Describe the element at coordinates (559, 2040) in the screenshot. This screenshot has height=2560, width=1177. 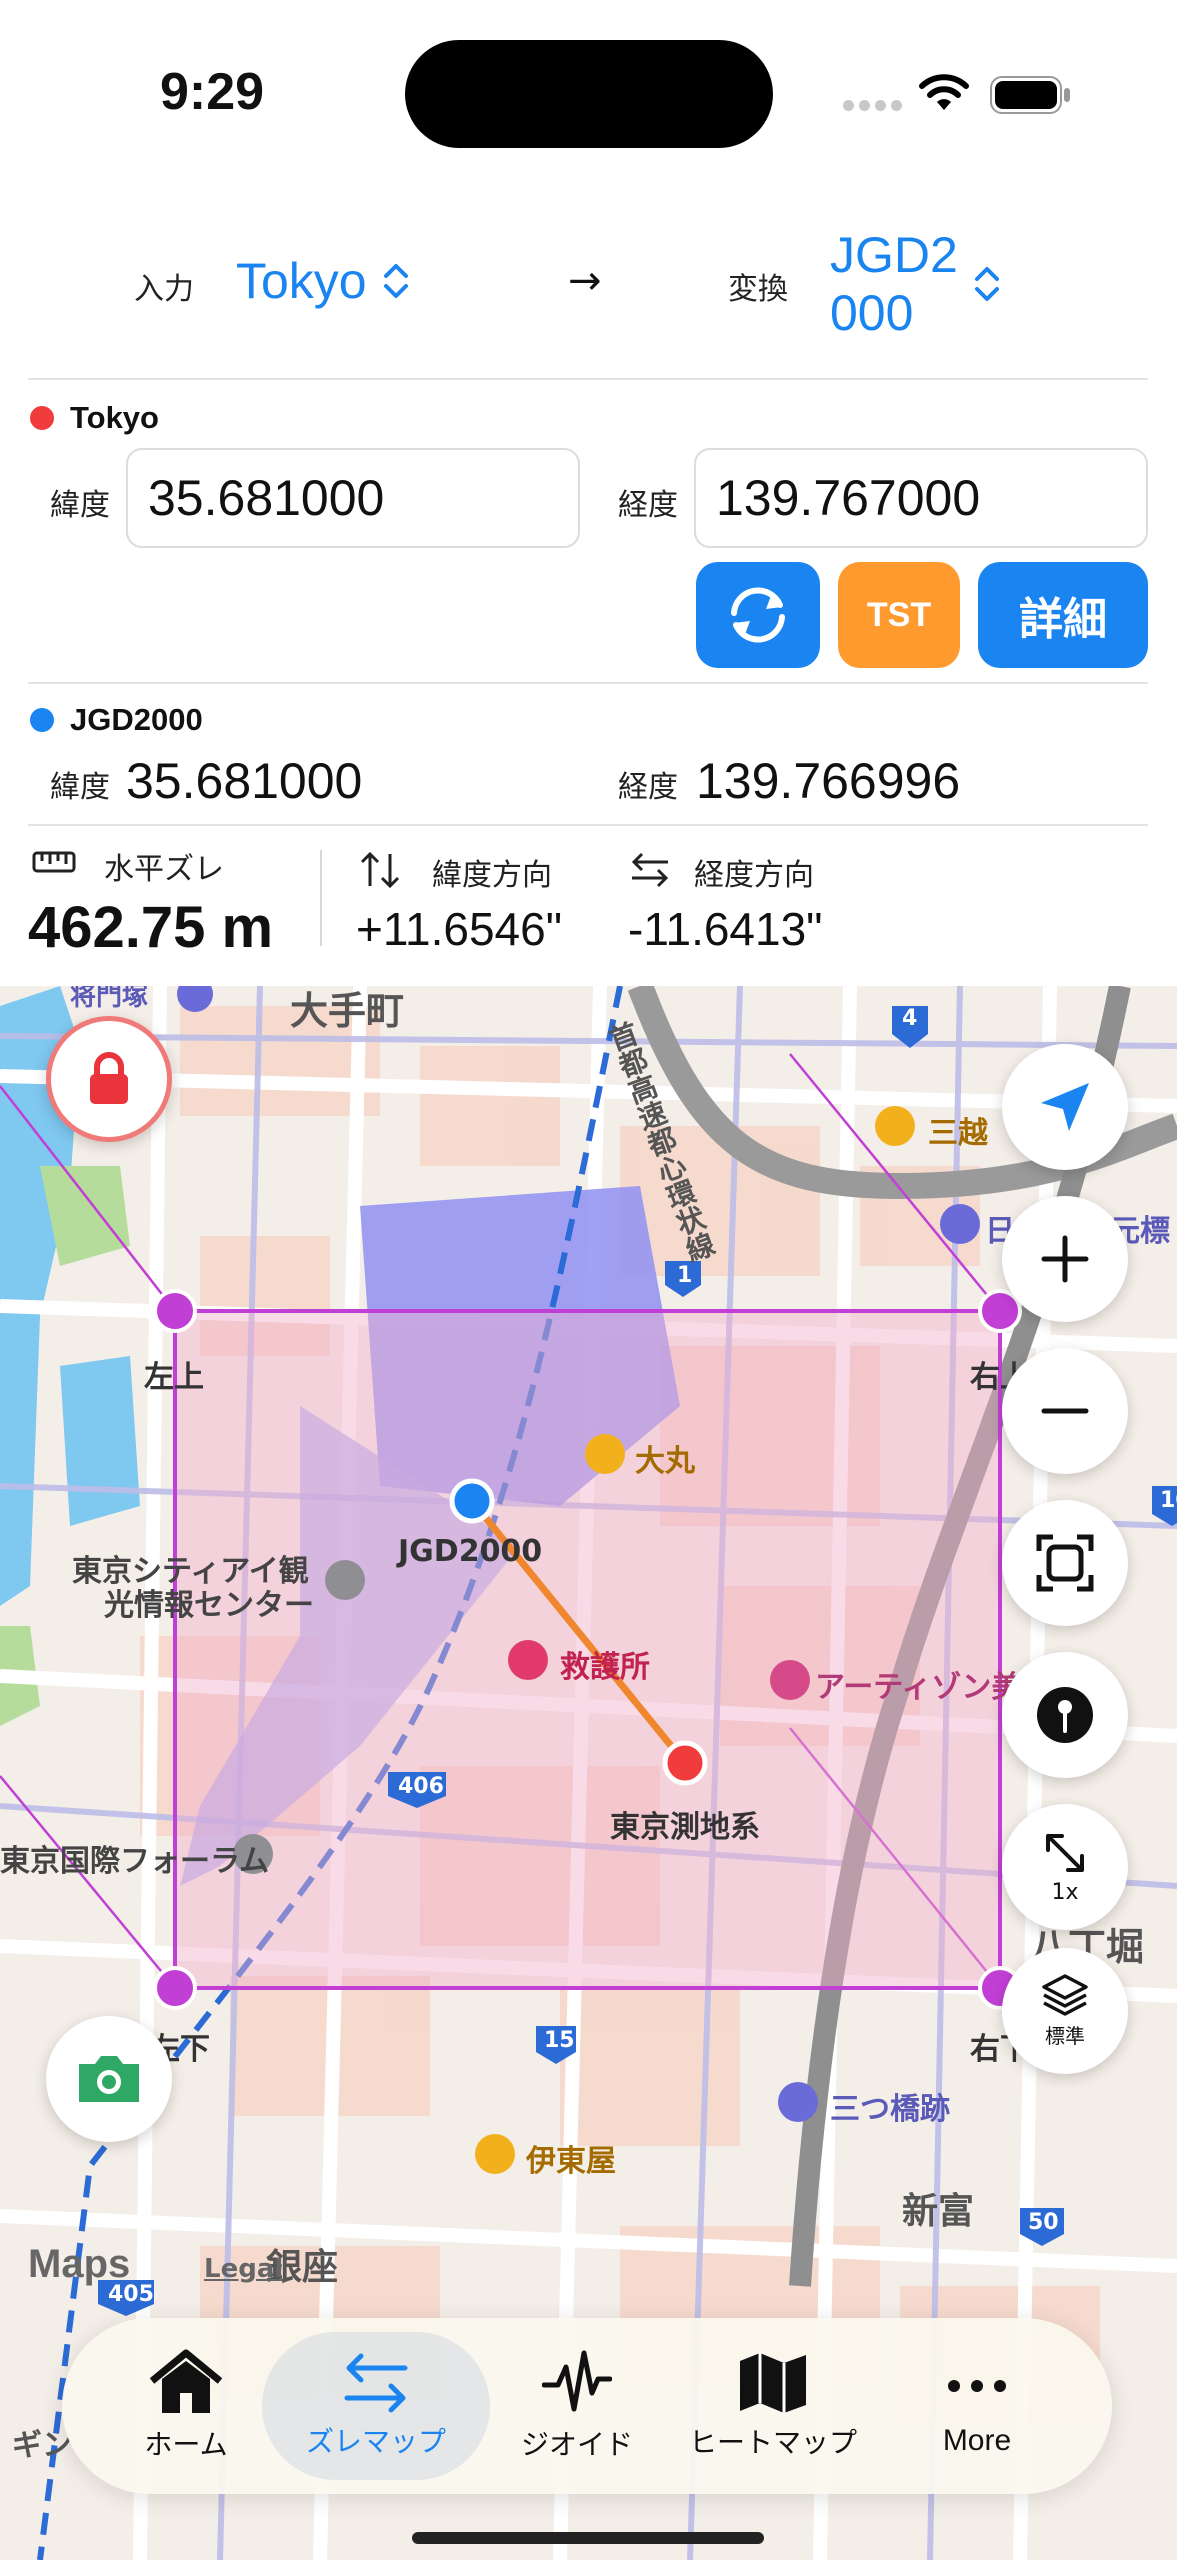
I see `route-badge: 15` at that location.